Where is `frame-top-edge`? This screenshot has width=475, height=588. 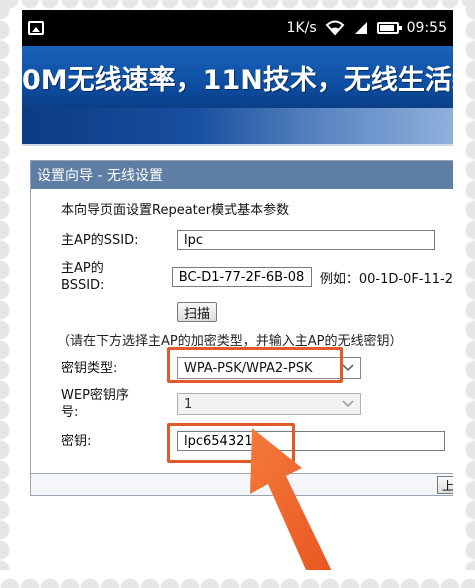 frame-top-edge is located at coordinates (237, 6).